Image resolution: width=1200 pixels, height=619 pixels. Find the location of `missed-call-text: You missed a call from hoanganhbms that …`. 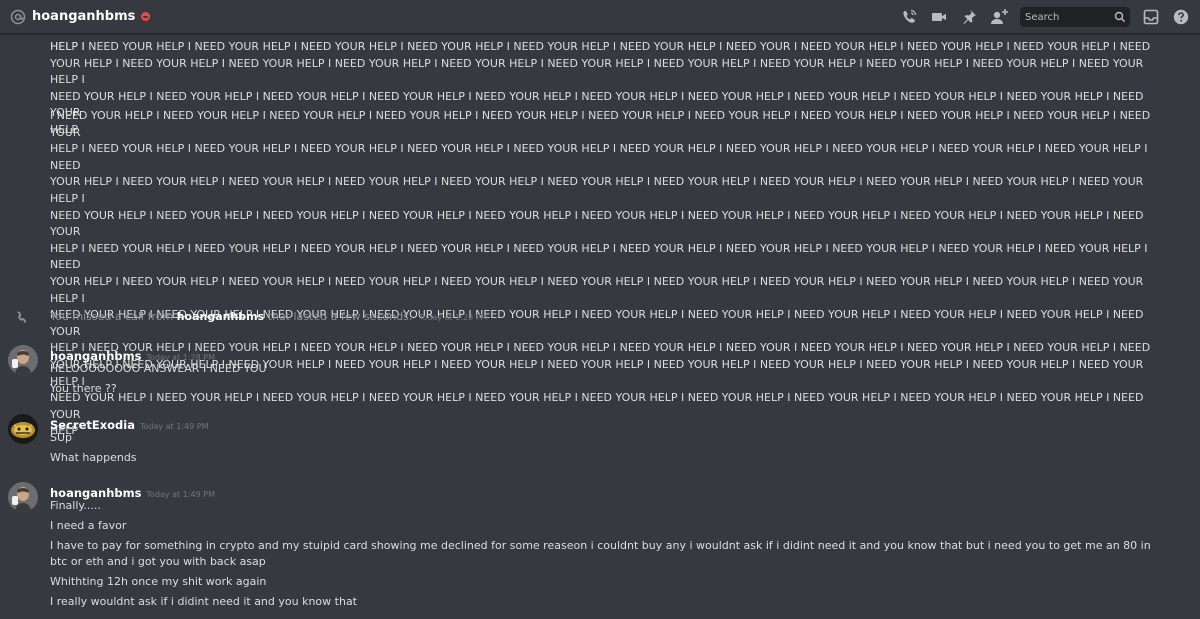

missed-call-text: You missed a call from hoanganhbms that … is located at coordinates (268, 316).